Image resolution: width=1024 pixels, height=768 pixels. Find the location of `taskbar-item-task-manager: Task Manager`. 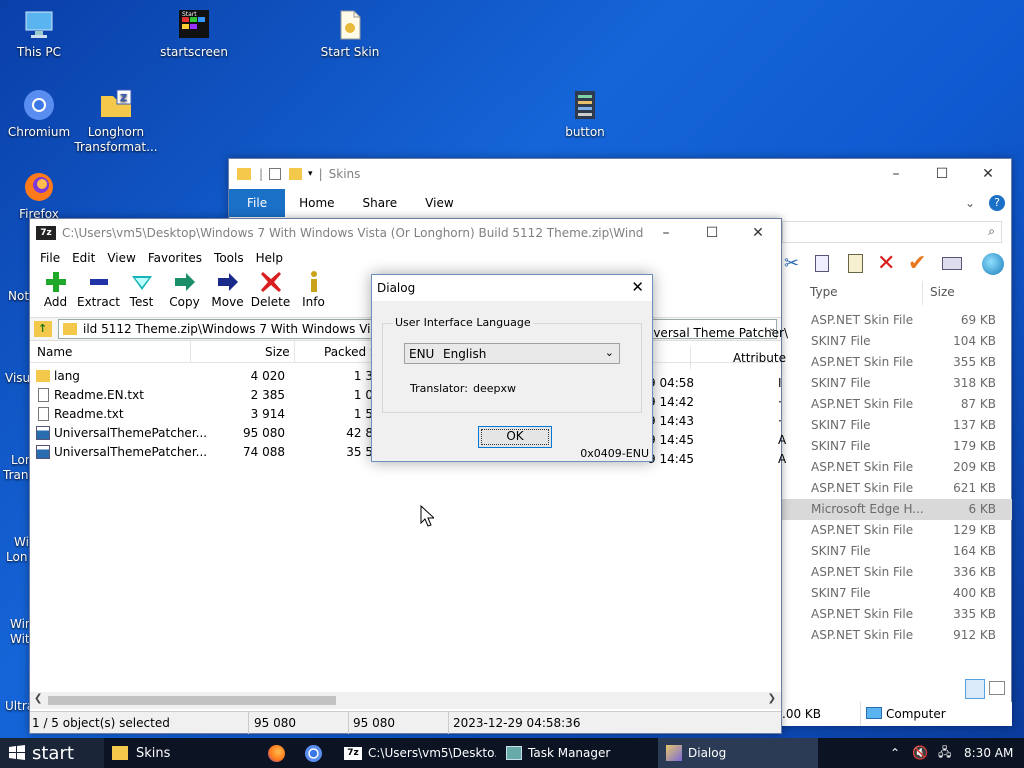

taskbar-item-task-manager: Task Manager is located at coordinates (578, 753).